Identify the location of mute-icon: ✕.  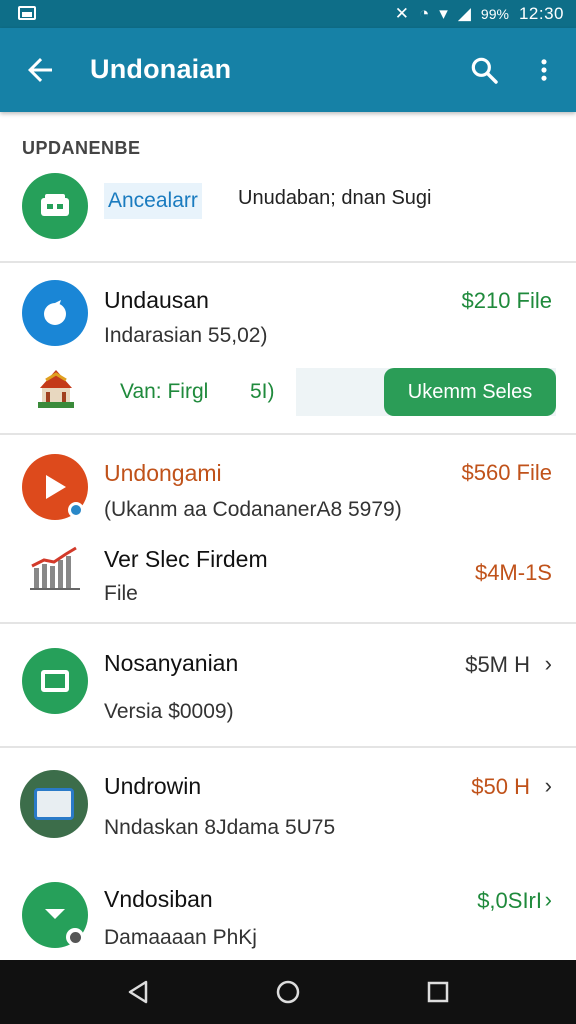
(402, 13).